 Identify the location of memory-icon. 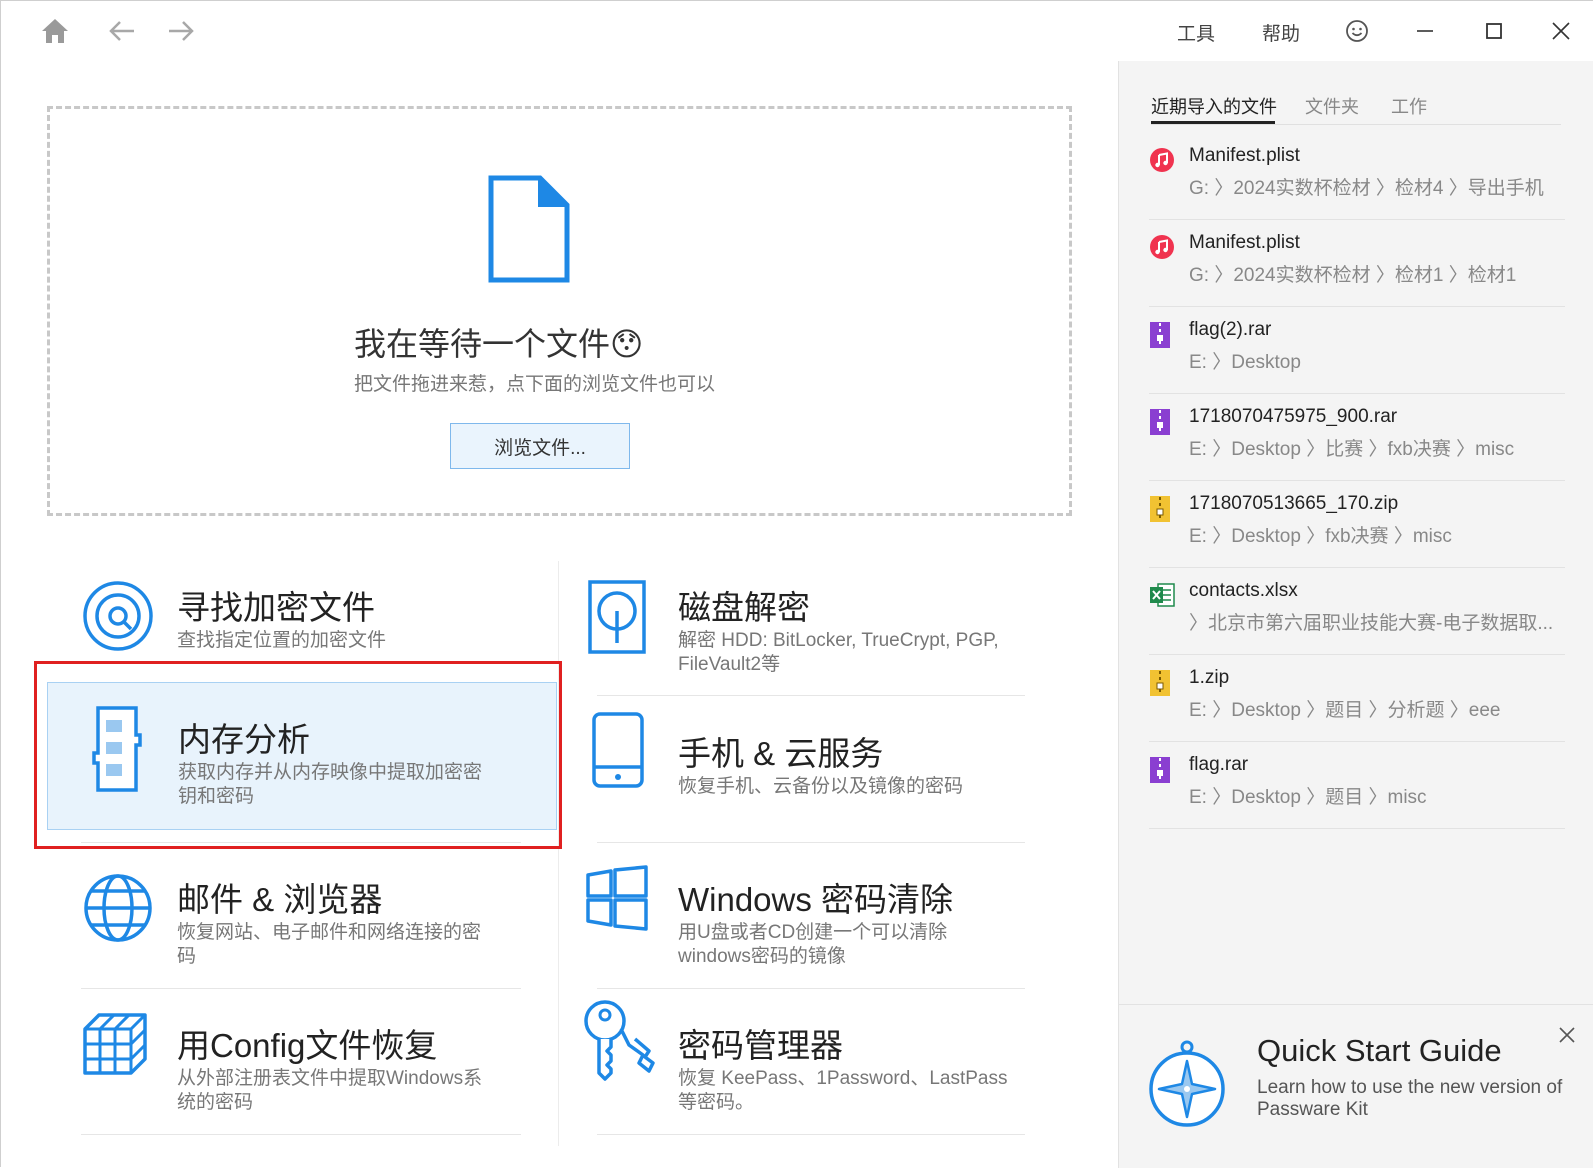
(127, 748).